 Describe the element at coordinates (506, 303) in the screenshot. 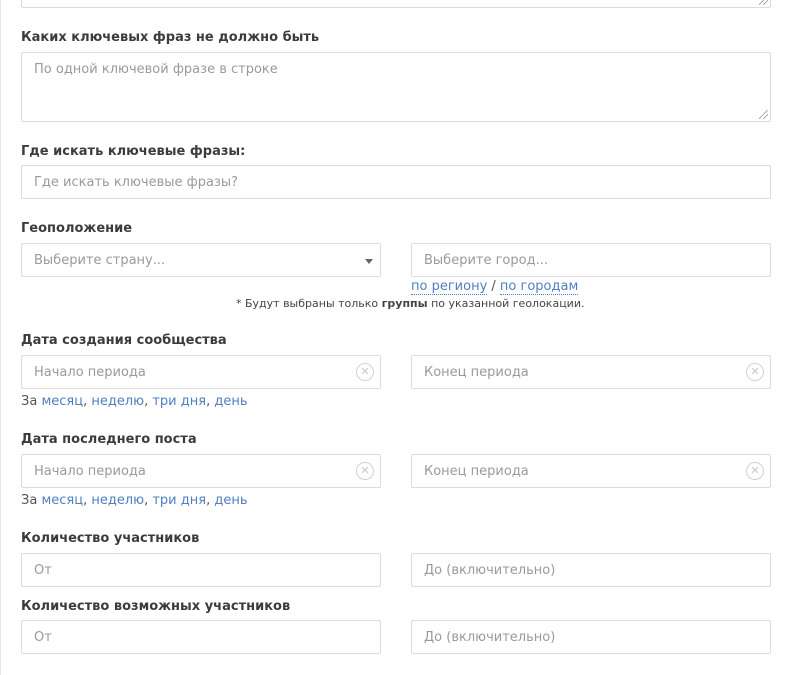

I see `geo-note-suffix: по указанной геолокации.` at that location.